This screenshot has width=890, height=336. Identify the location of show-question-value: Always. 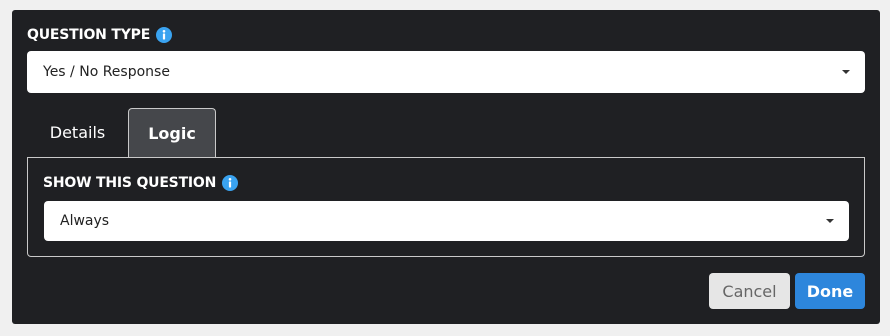
(85, 221).